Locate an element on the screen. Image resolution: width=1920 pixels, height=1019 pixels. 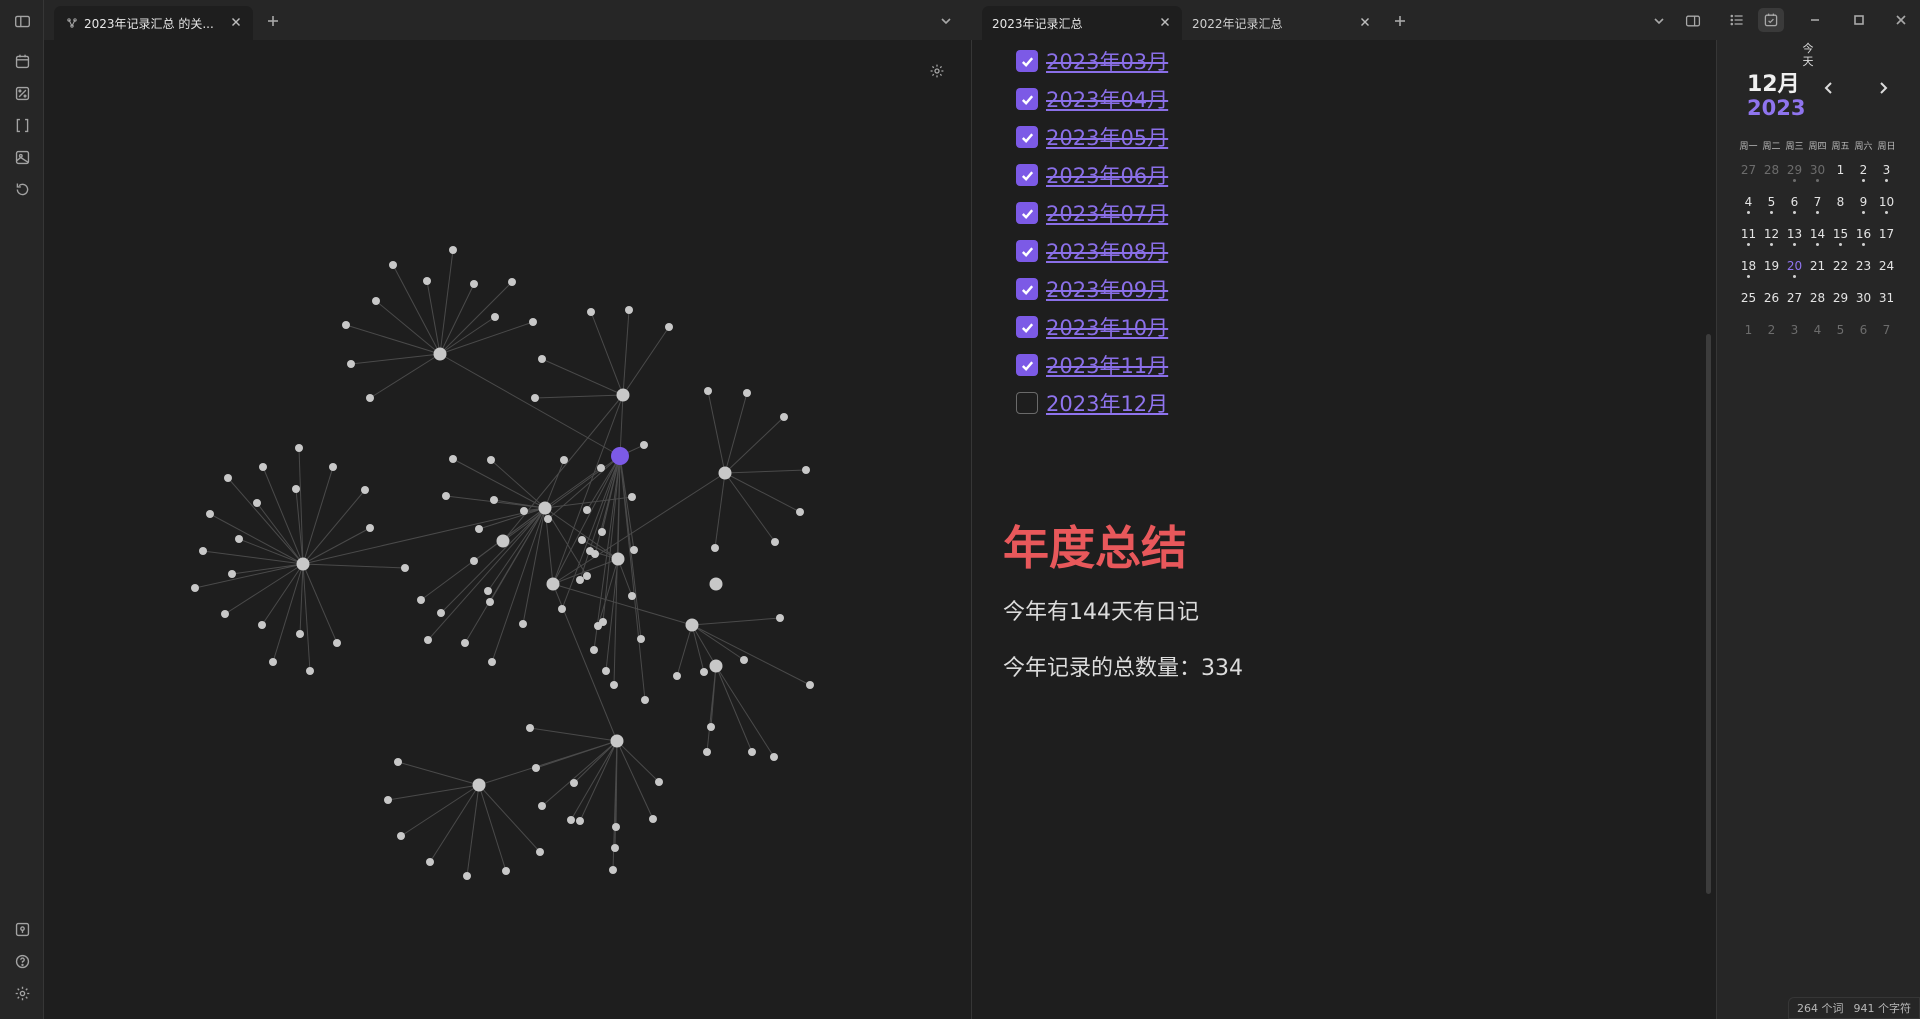
calendar-check-icon is located at coordinates (1771, 20).